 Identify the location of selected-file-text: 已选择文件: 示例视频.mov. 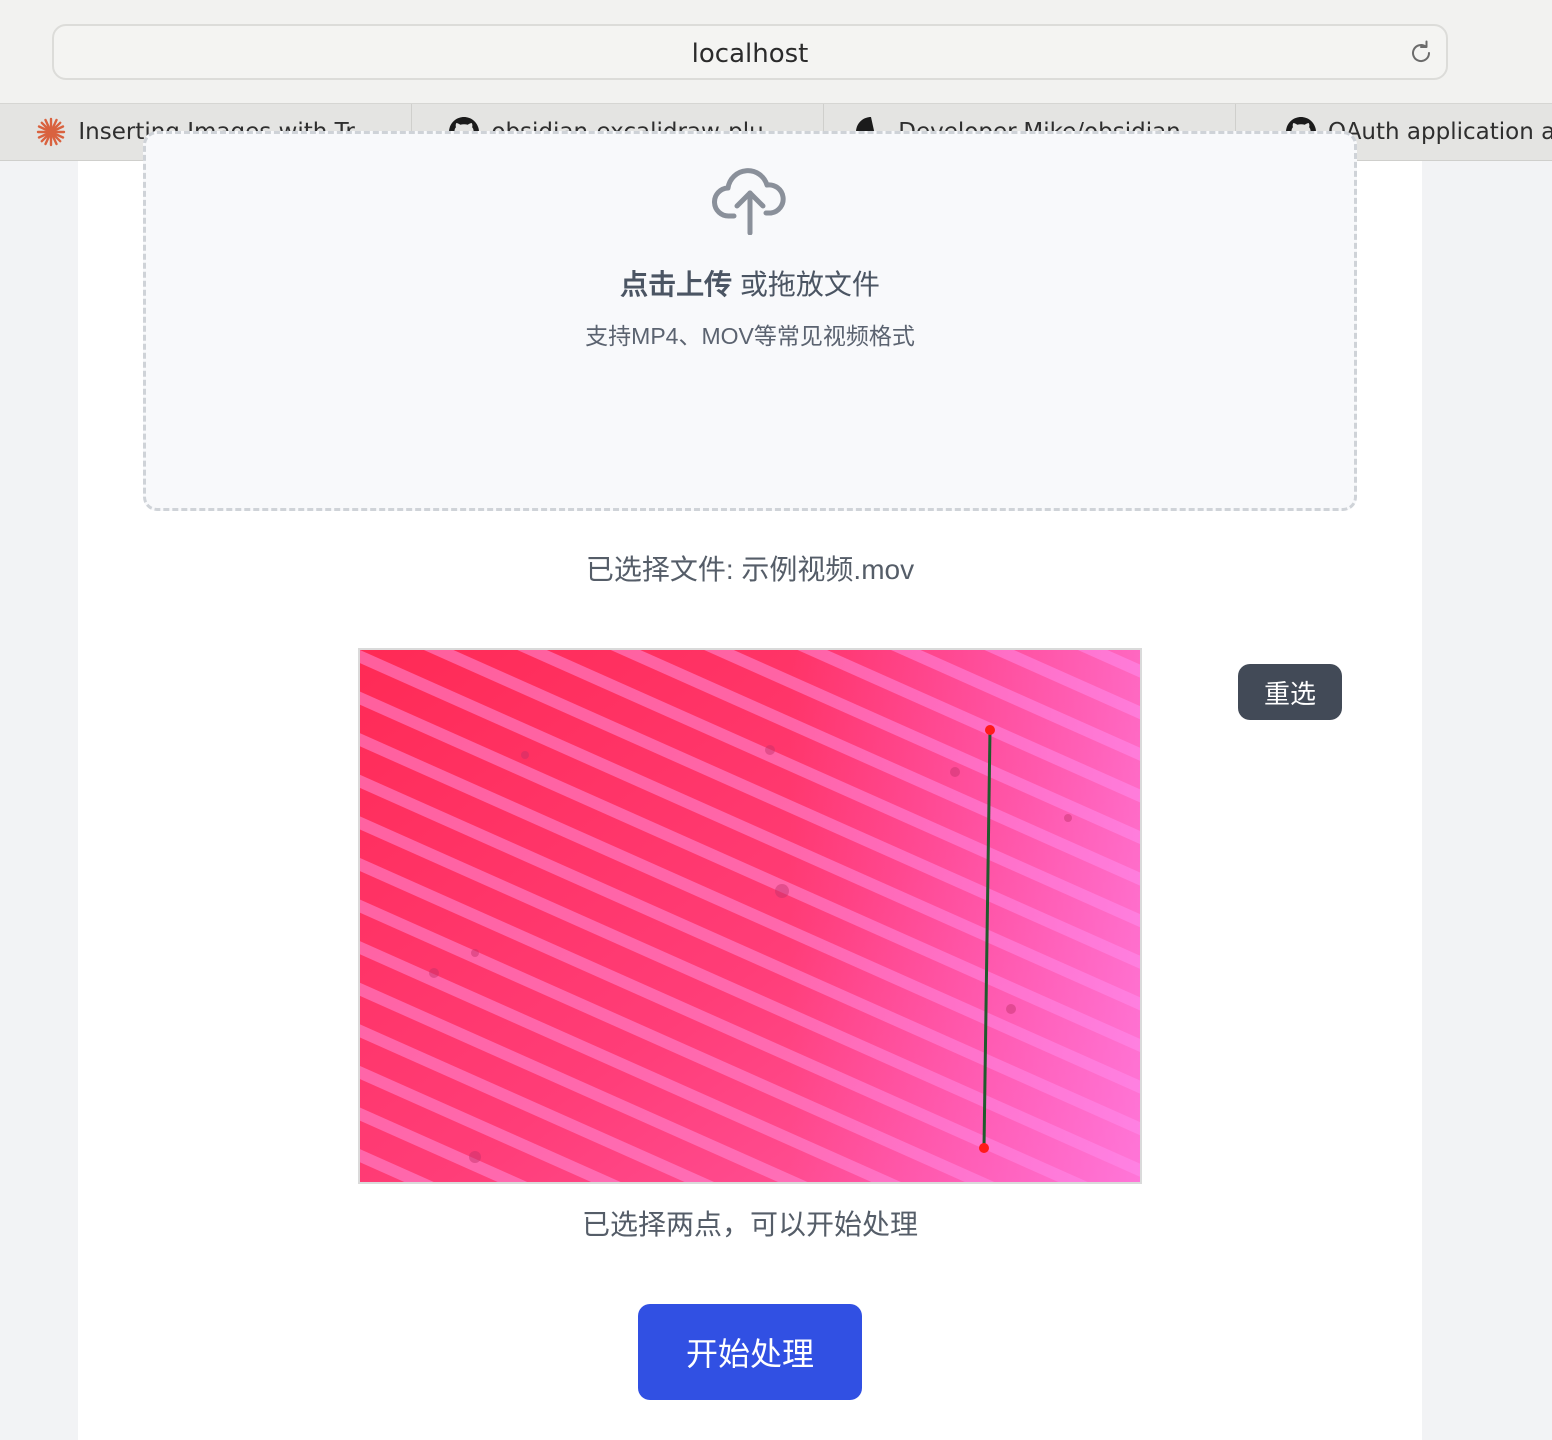
(750, 569).